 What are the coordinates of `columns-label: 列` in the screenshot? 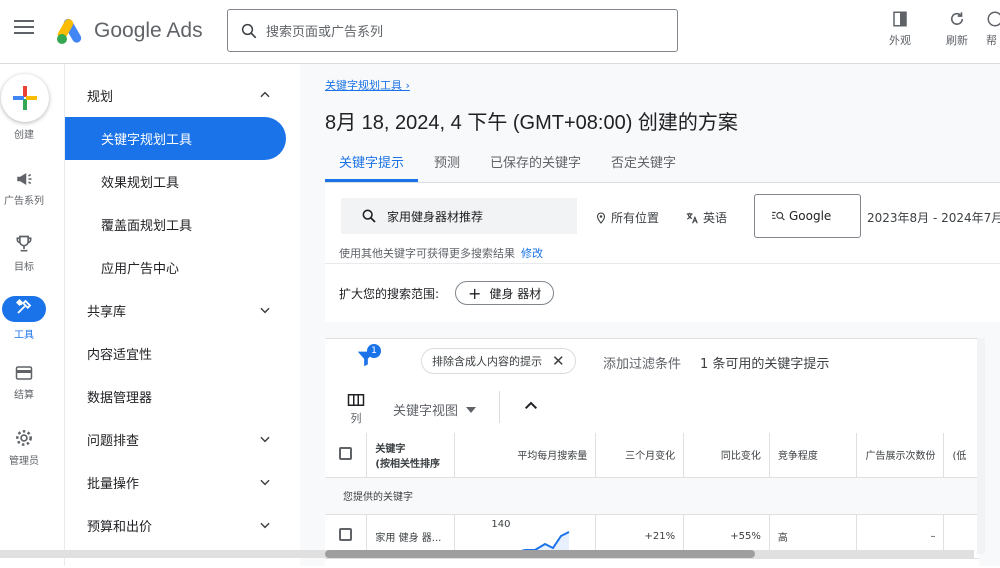 It's located at (356, 418).